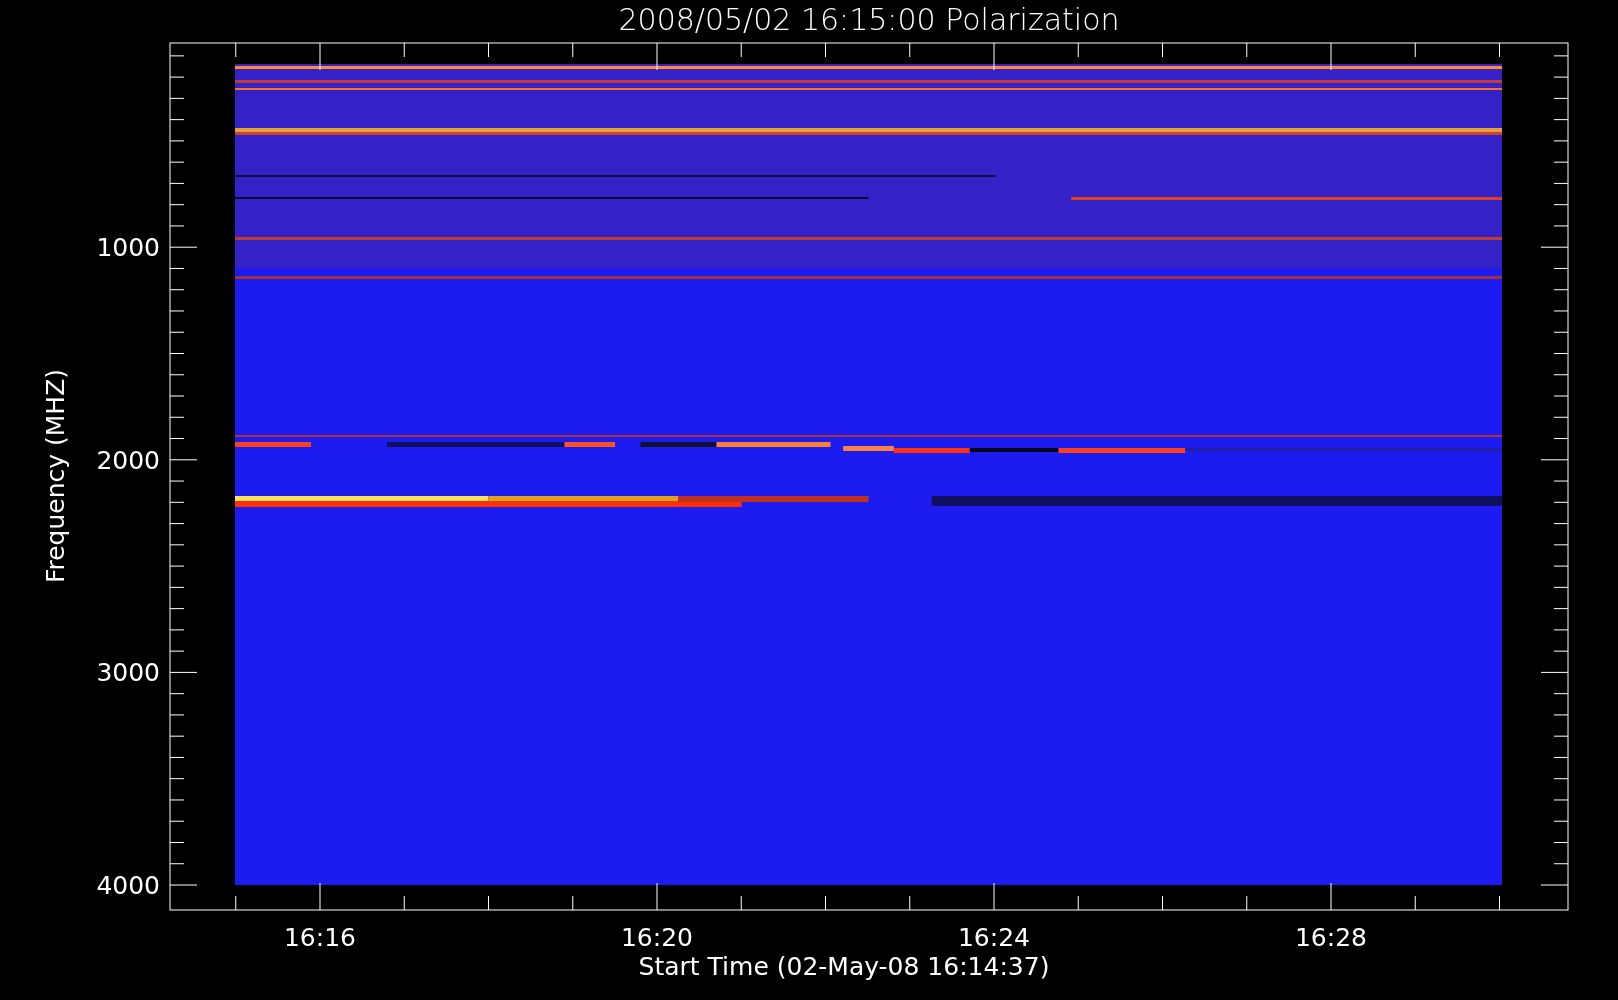 The image size is (1618, 1000). I want to click on y-axis-label: Frequency (MHZ), so click(55, 476).